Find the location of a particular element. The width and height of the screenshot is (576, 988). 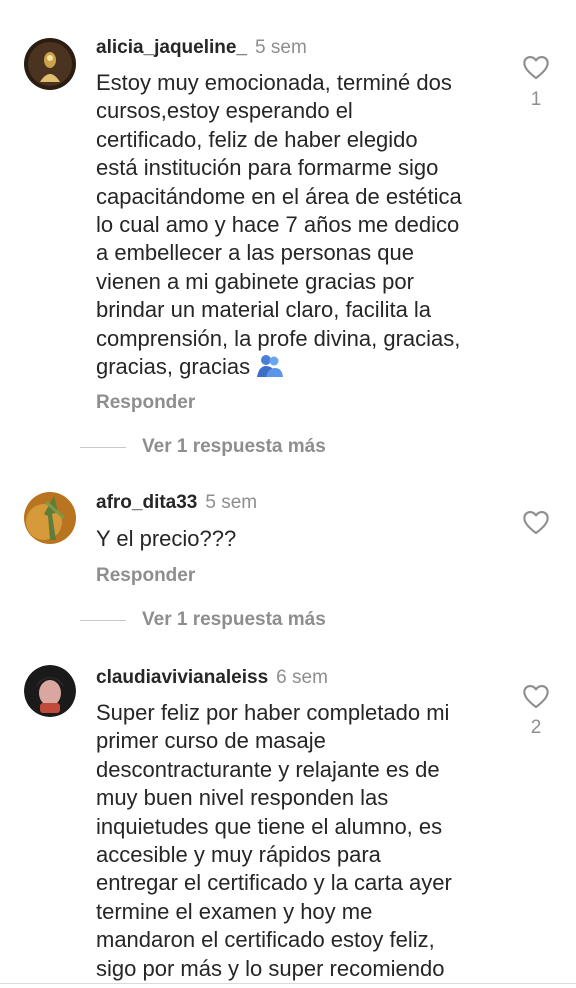

username: afro_dita33 is located at coordinates (146, 502).